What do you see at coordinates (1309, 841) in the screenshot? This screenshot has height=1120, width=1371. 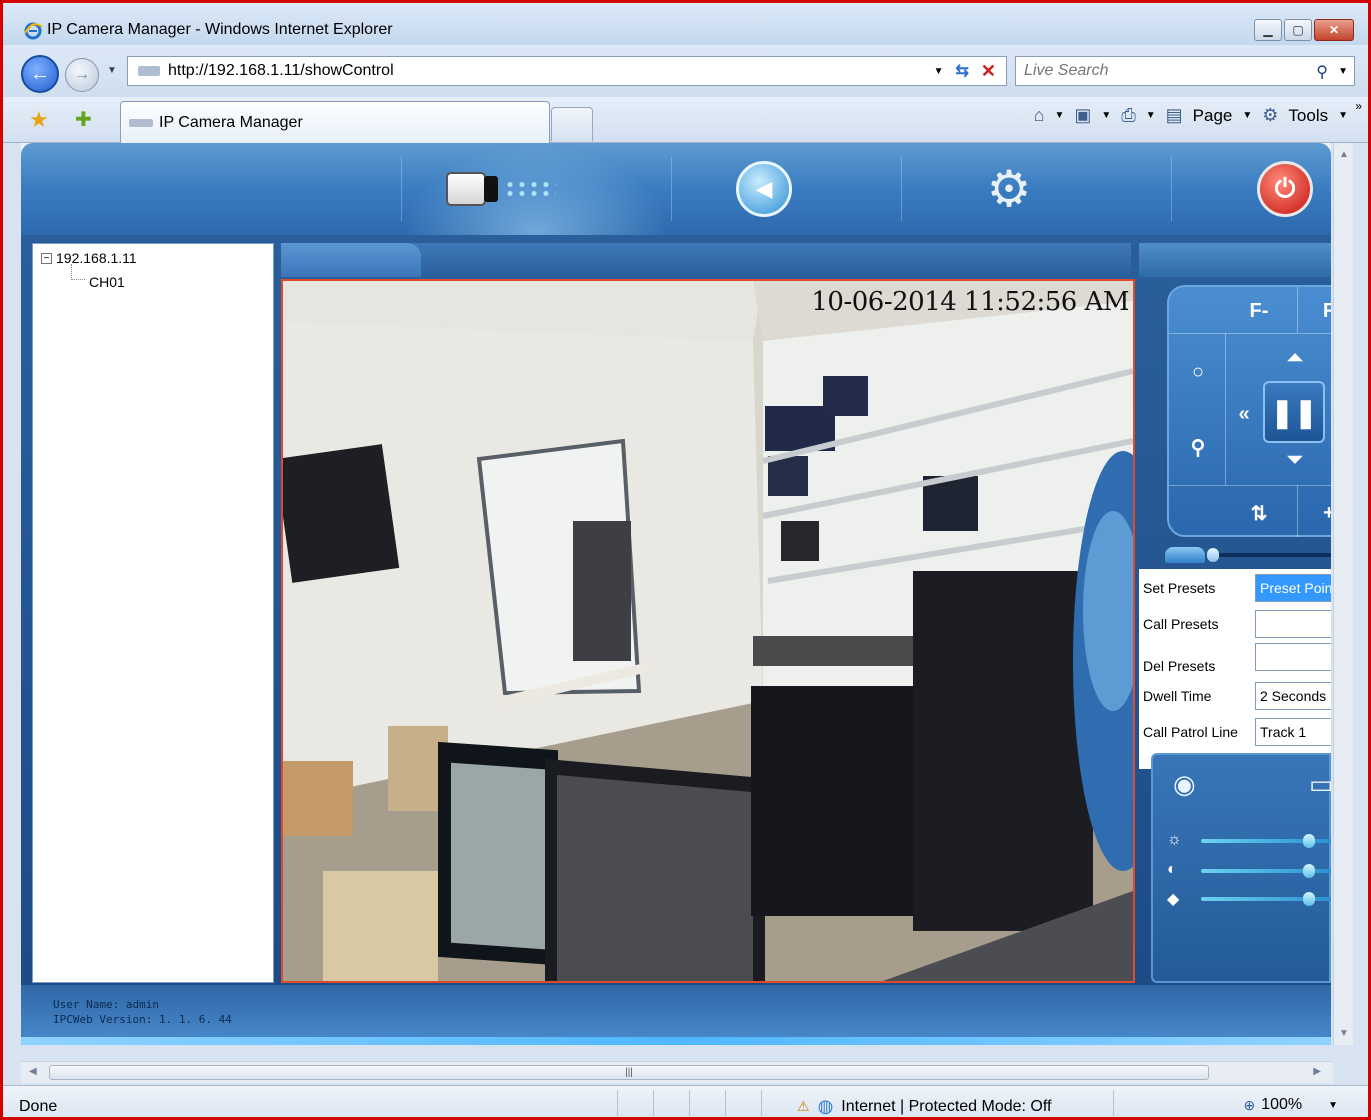 I see `brightness-knob` at bounding box center [1309, 841].